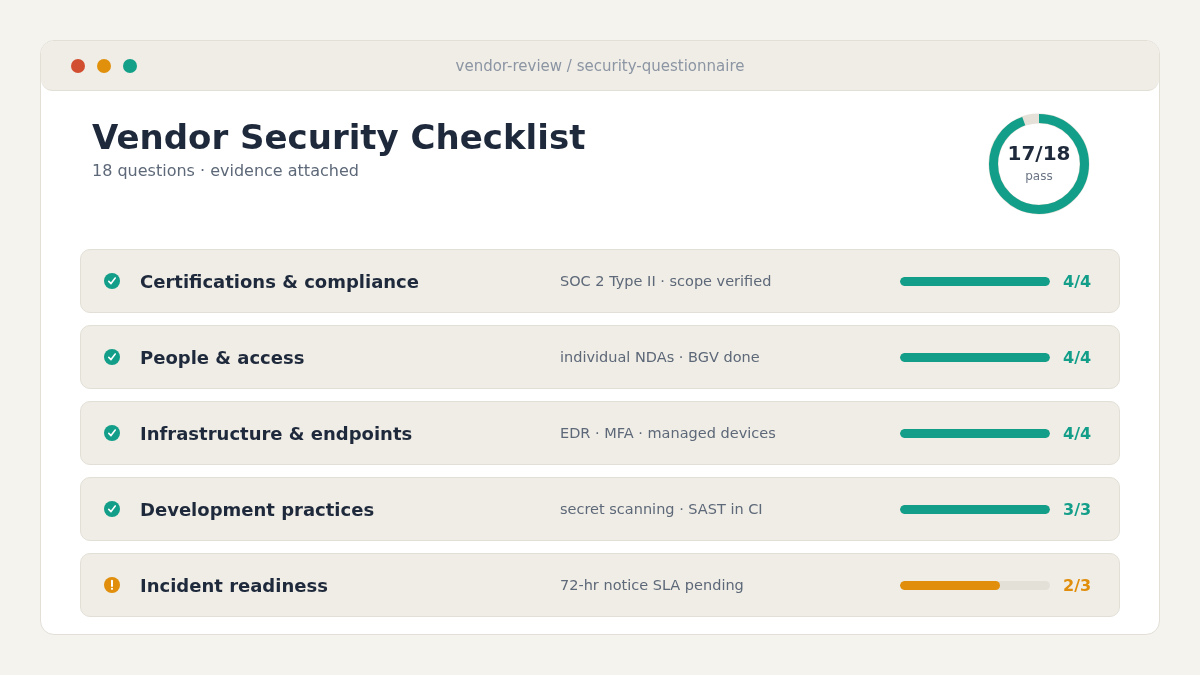  What do you see at coordinates (660, 357) in the screenshot?
I see `section-detail: individual NDAs · BGV done` at bounding box center [660, 357].